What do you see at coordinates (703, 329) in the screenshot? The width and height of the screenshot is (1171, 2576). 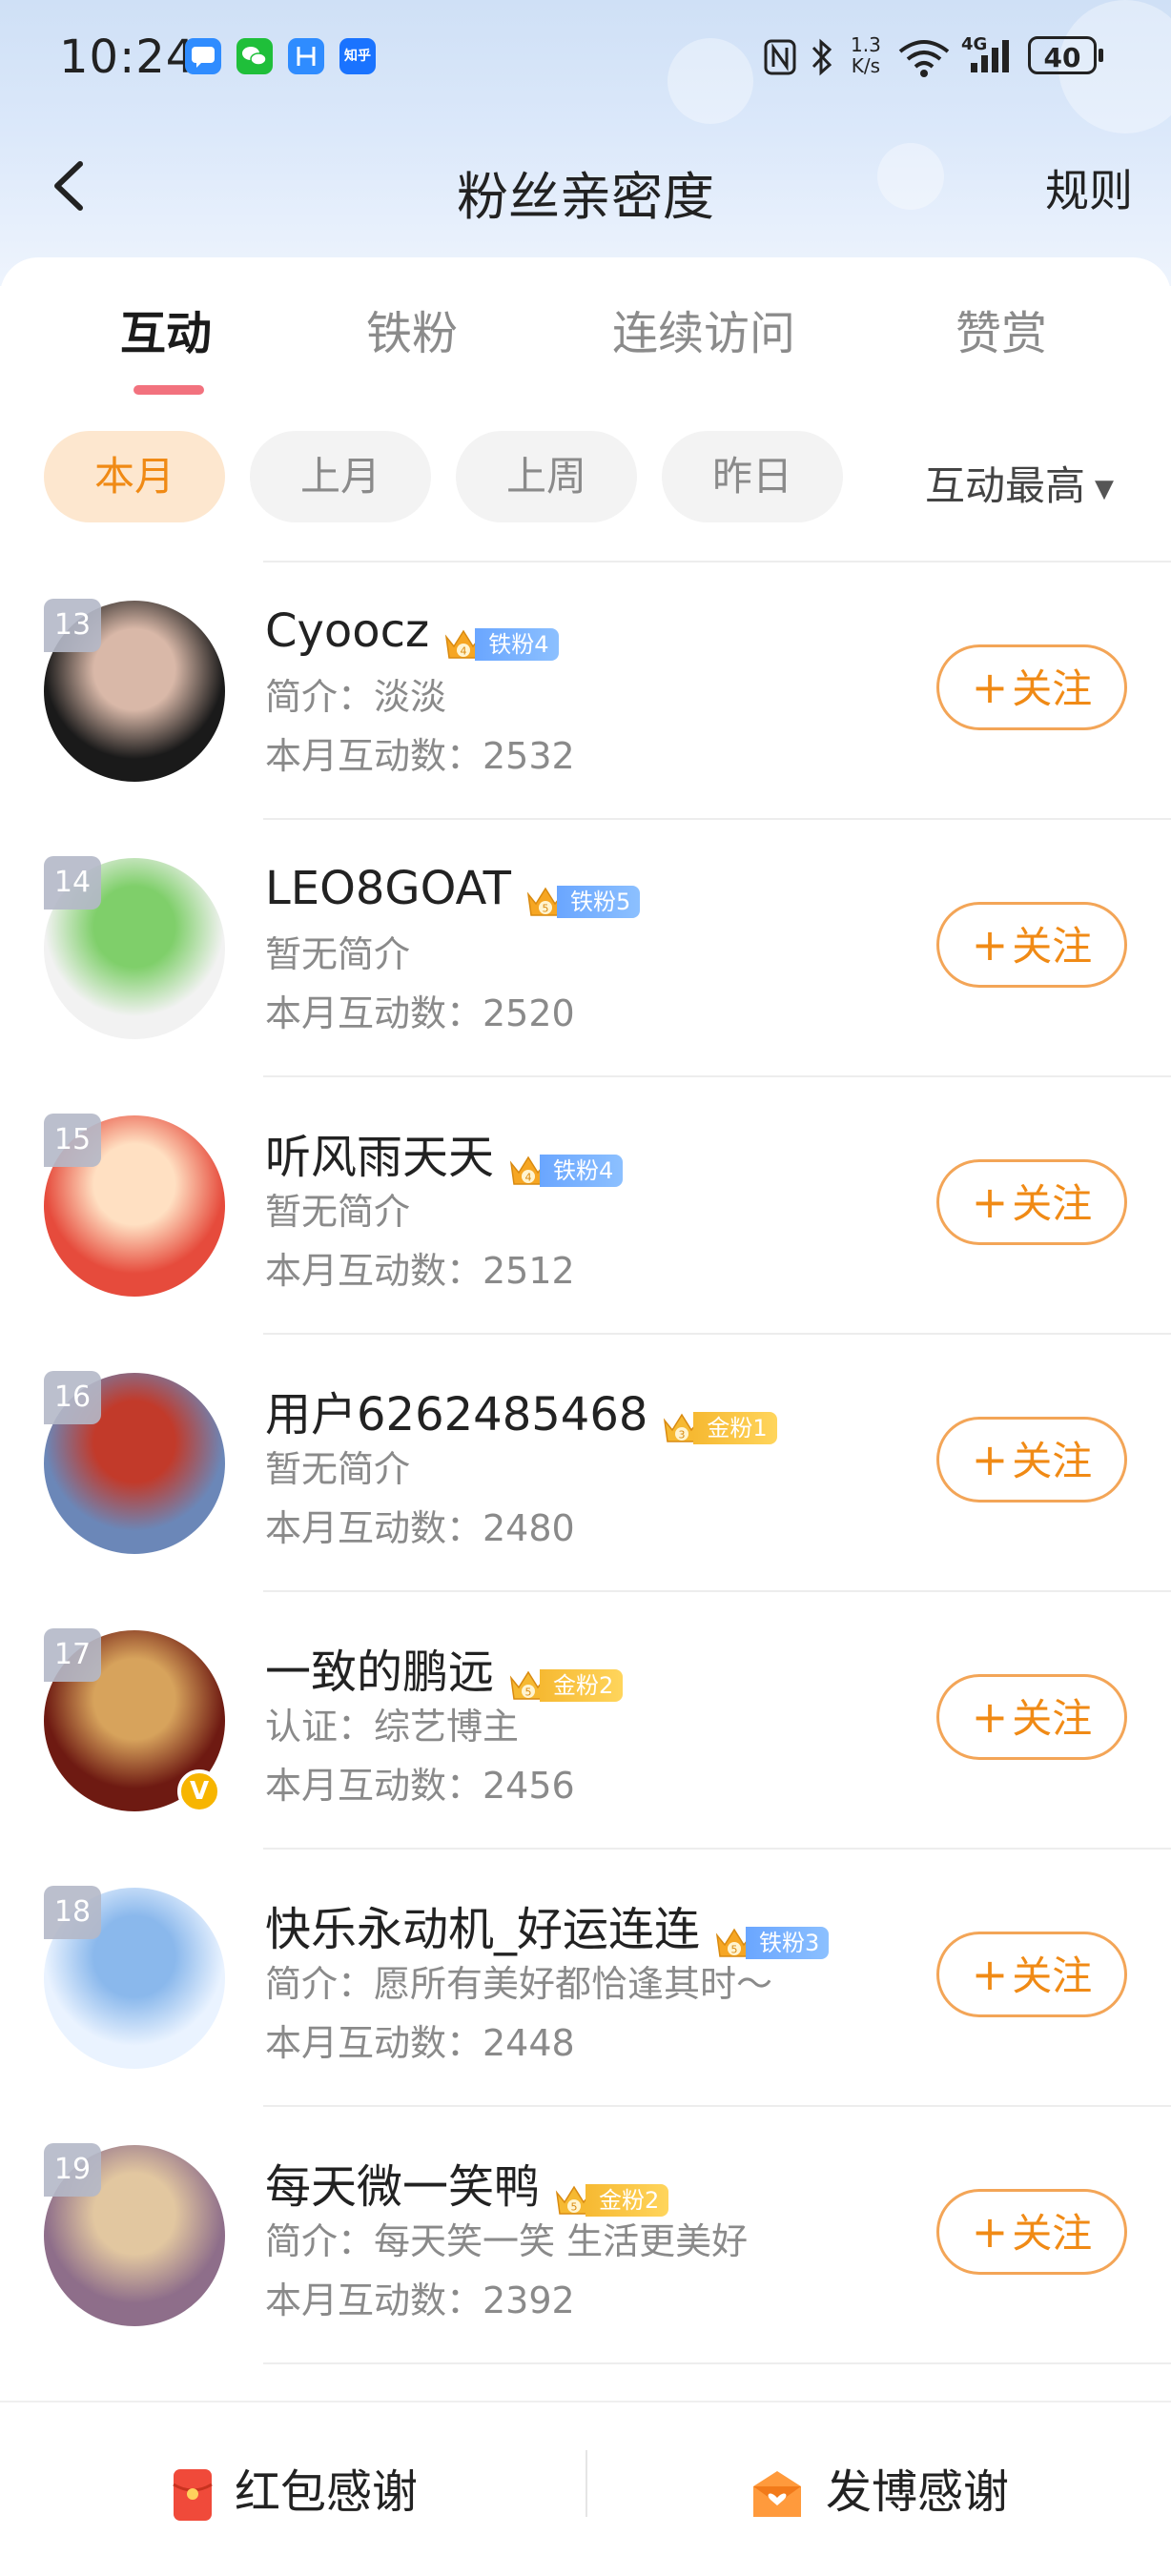 I see `tab-continuous-visits: 连续访问` at bounding box center [703, 329].